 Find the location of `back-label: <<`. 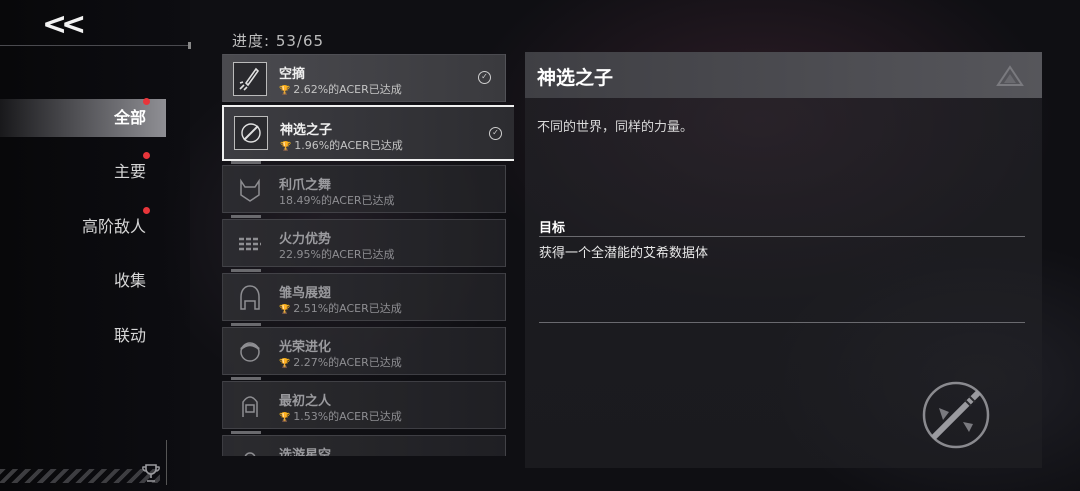

back-label: << is located at coordinates (64, 24).